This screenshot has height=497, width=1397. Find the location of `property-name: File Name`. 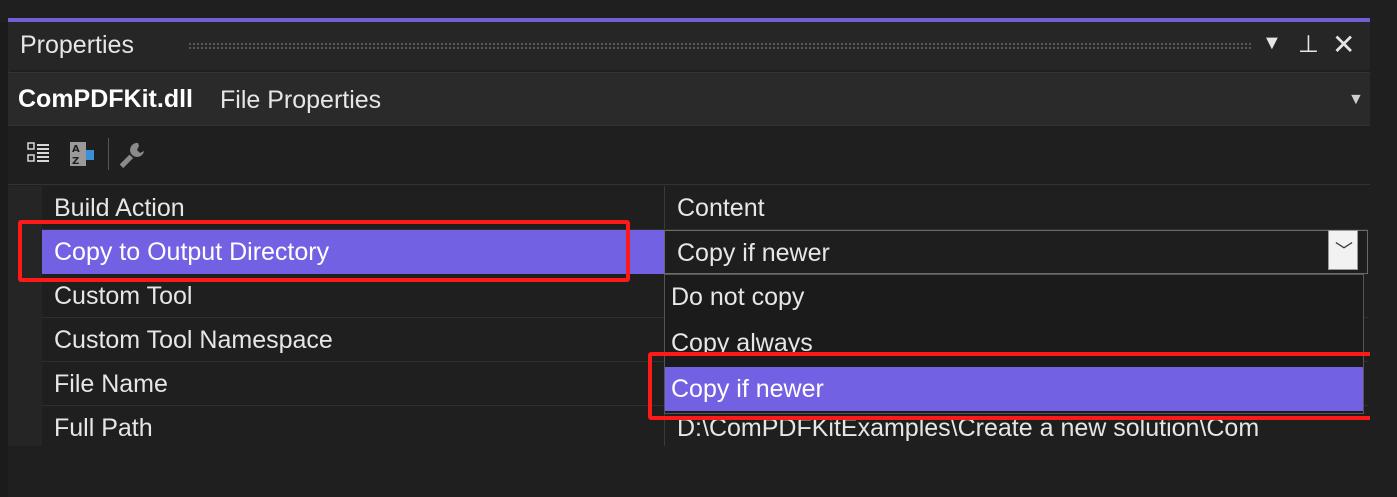

property-name: File Name is located at coordinates (111, 384).